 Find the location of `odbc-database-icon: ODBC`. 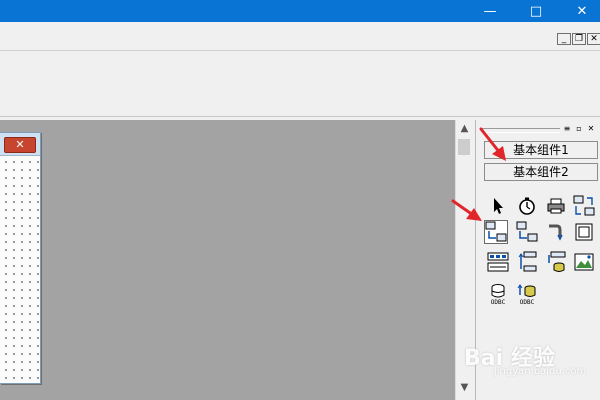

odbc-database-icon: ODBC is located at coordinates (498, 293).